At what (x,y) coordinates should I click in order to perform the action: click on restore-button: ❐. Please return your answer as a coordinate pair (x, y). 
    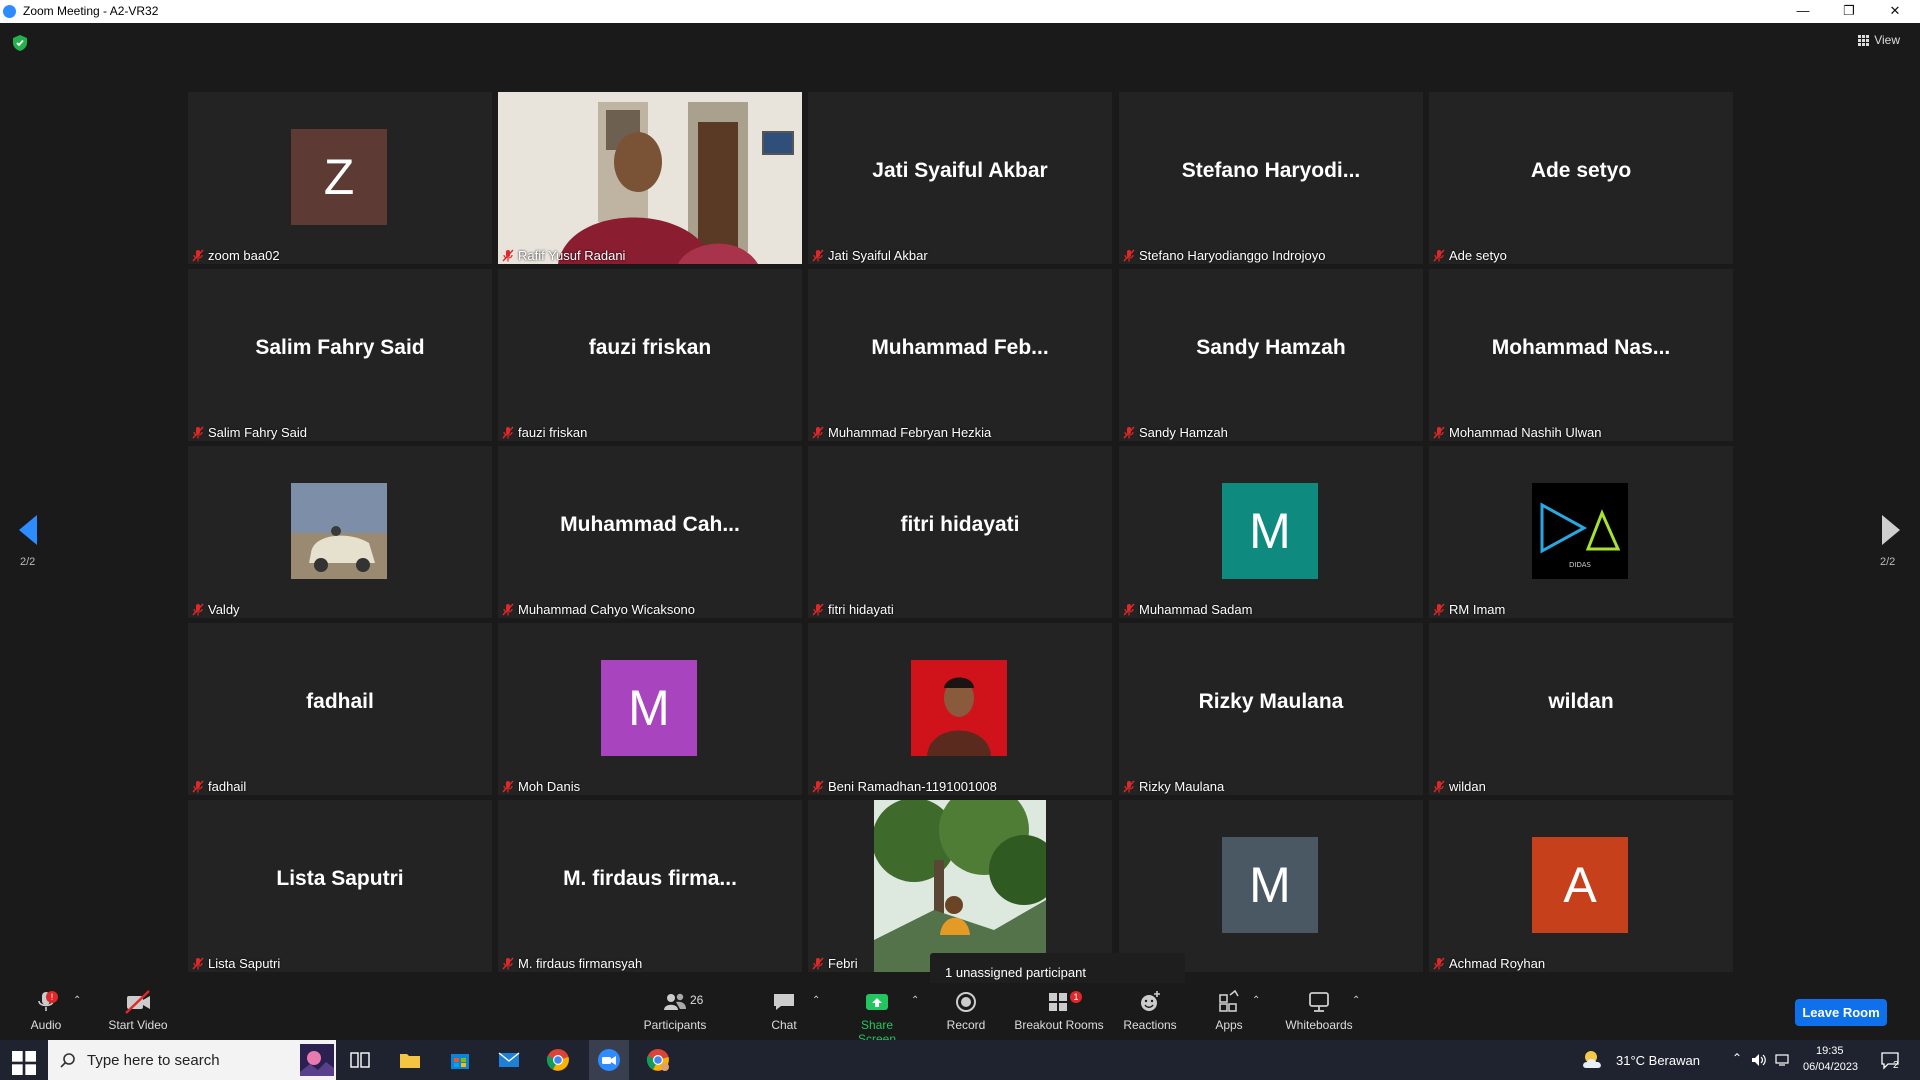
    Looking at the image, I should click on (1849, 11).